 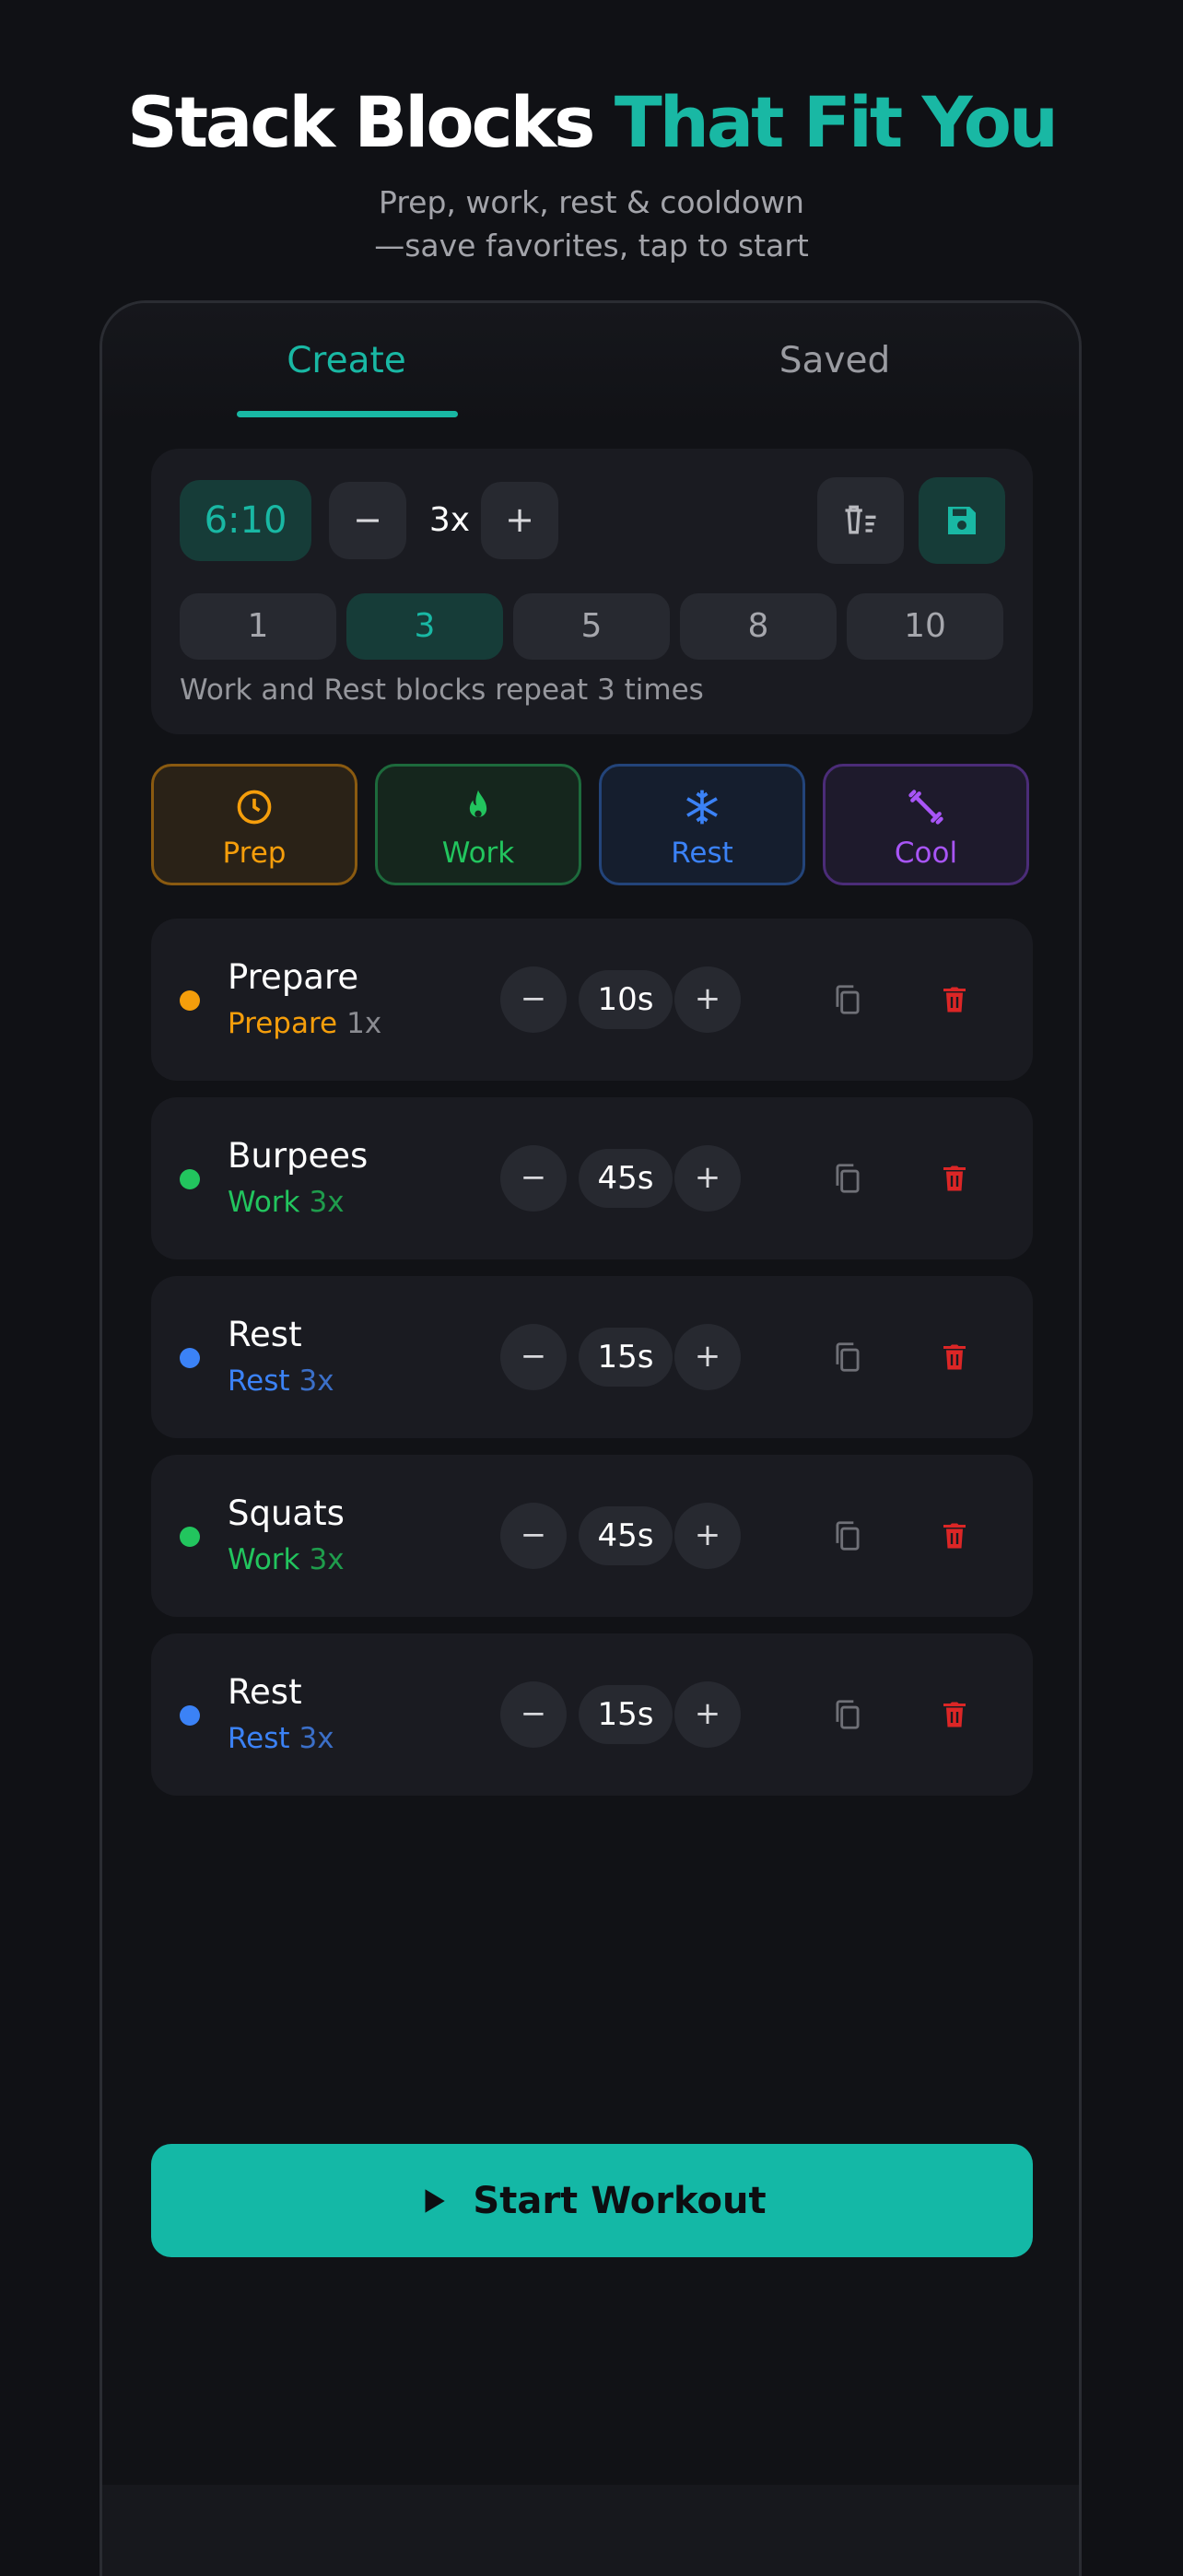 I want to click on workout-block: Prepare Prepare 1x − 10s +, so click(x=592, y=1000).